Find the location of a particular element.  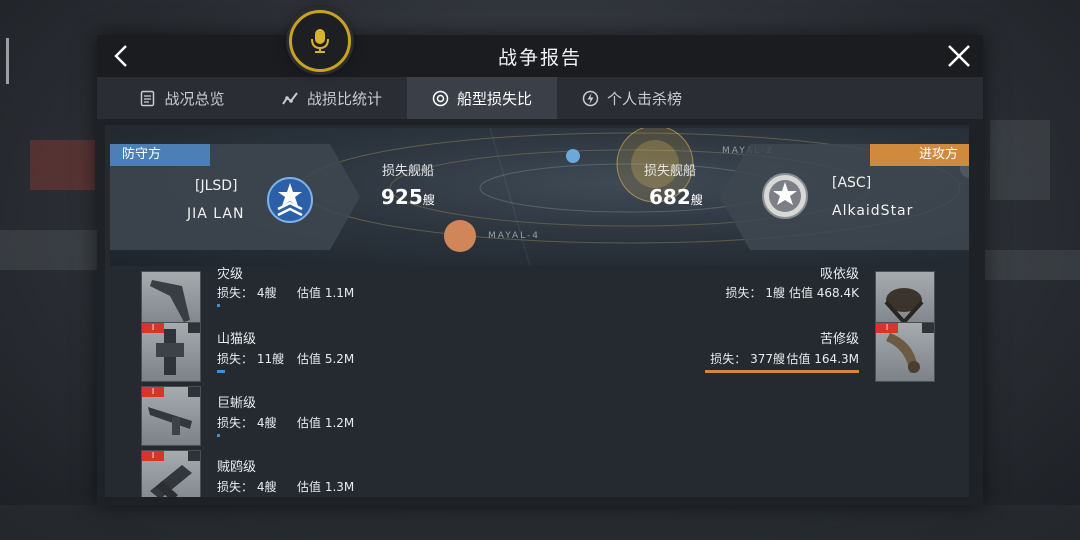

defender-emblem-icon is located at coordinates (290, 200).